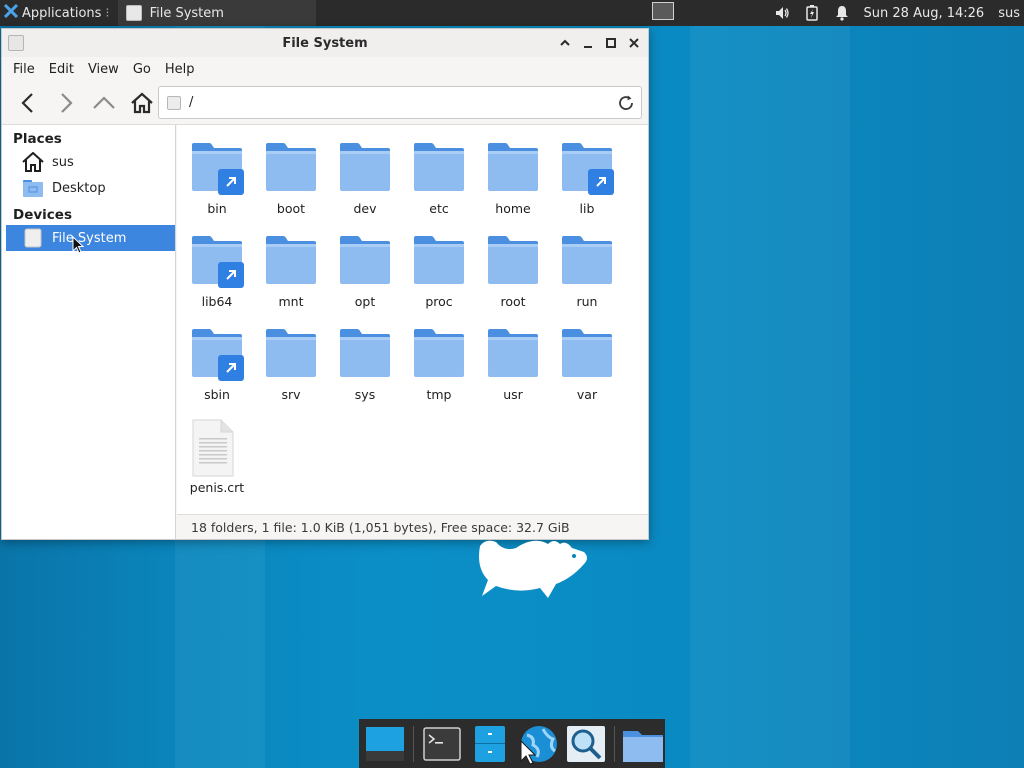 This screenshot has width=1024, height=768. I want to click on folder-item: bin, so click(217, 177).